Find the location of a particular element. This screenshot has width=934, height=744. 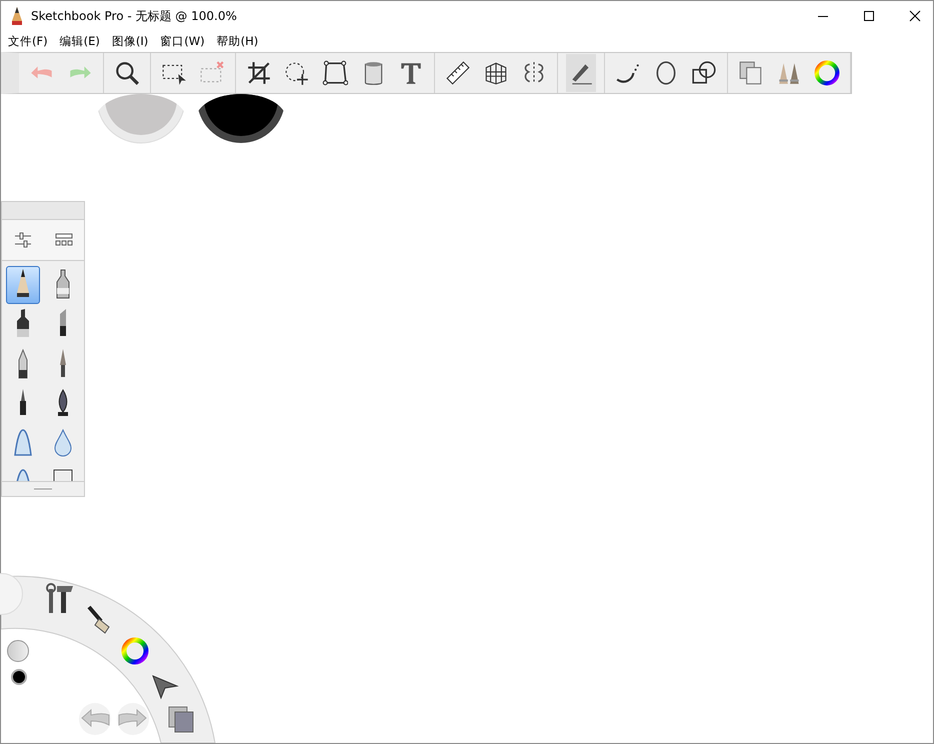

current-color-icon is located at coordinates (19, 677).